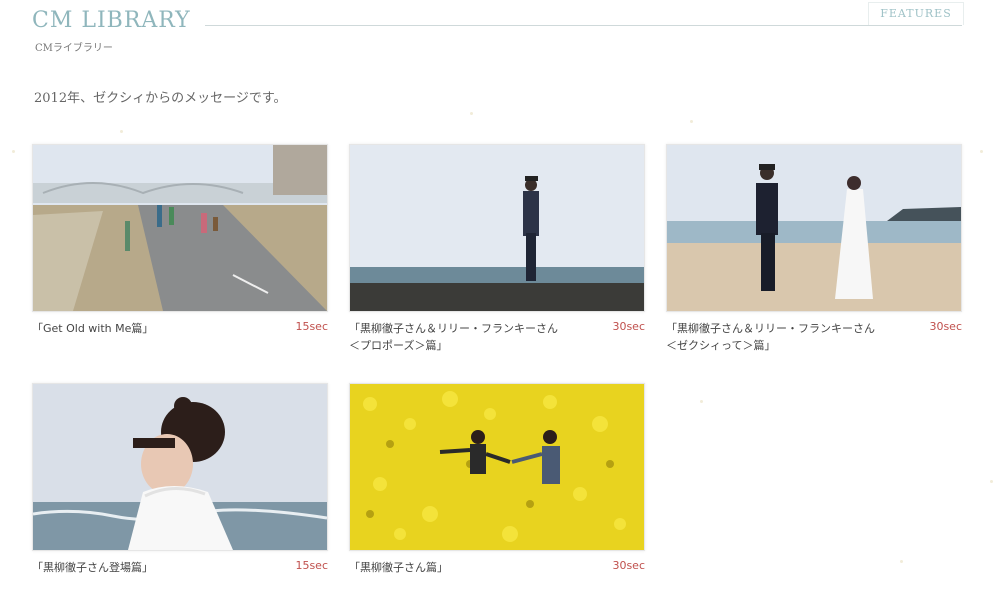  What do you see at coordinates (497, 567) in the screenshot?
I see `video-title: 「黒柳徹子さん篇」` at bounding box center [497, 567].